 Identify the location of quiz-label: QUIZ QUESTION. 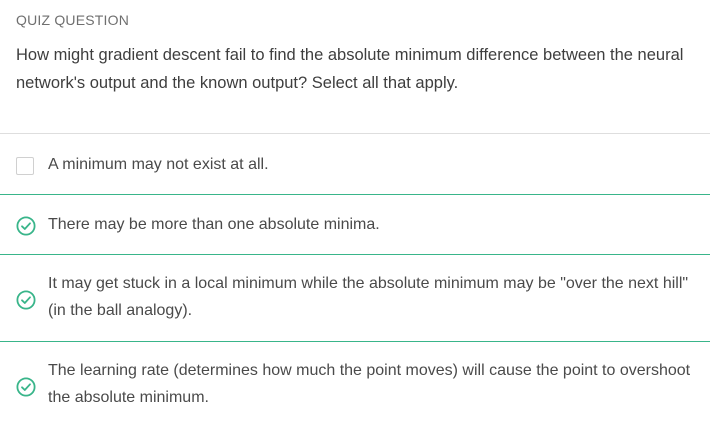
(73, 20).